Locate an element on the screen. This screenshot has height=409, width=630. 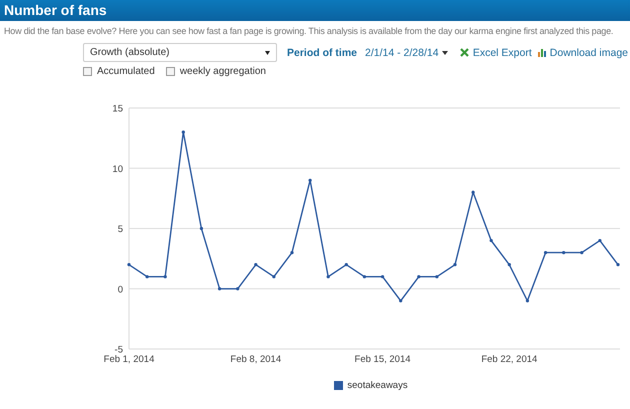
panel-title: Number of fans is located at coordinates (315, 10).